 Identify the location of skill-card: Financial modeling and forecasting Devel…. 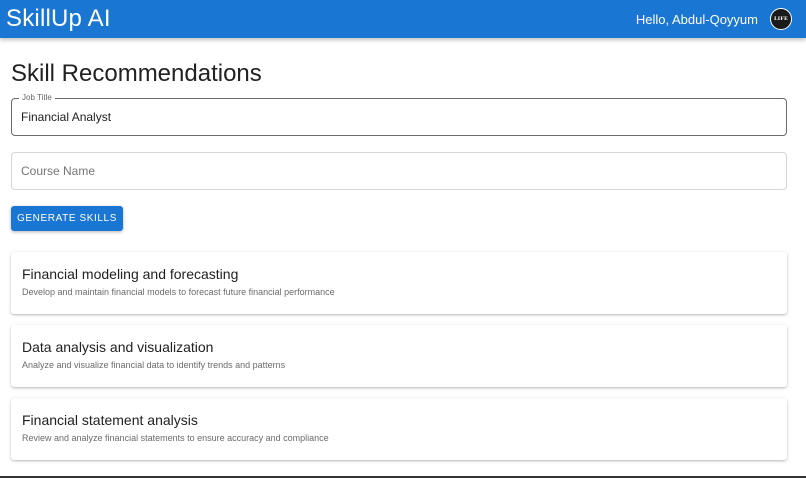
(399, 283).